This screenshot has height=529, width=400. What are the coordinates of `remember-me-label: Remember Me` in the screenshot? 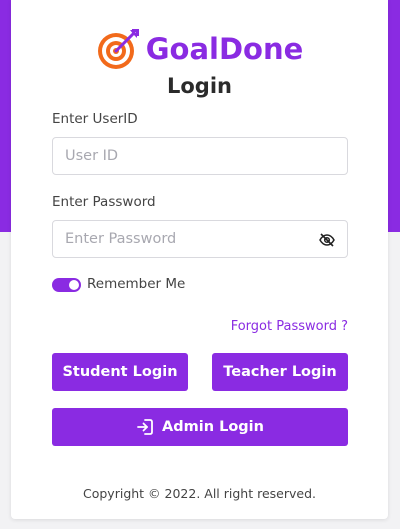 It's located at (136, 284).